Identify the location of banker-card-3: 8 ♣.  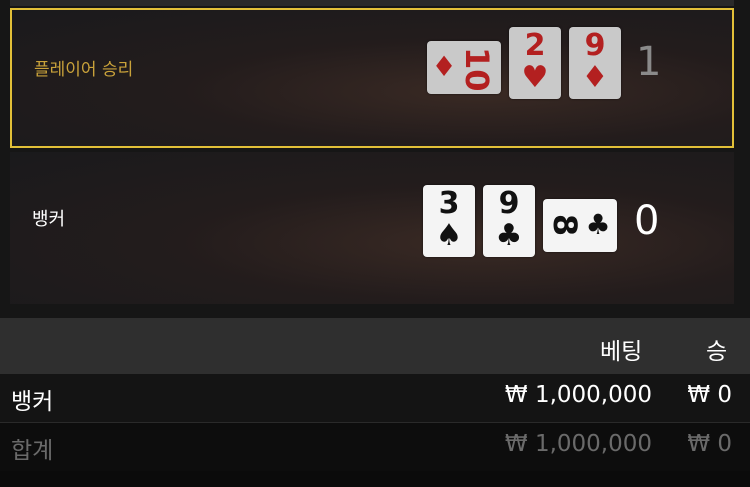
(580, 225).